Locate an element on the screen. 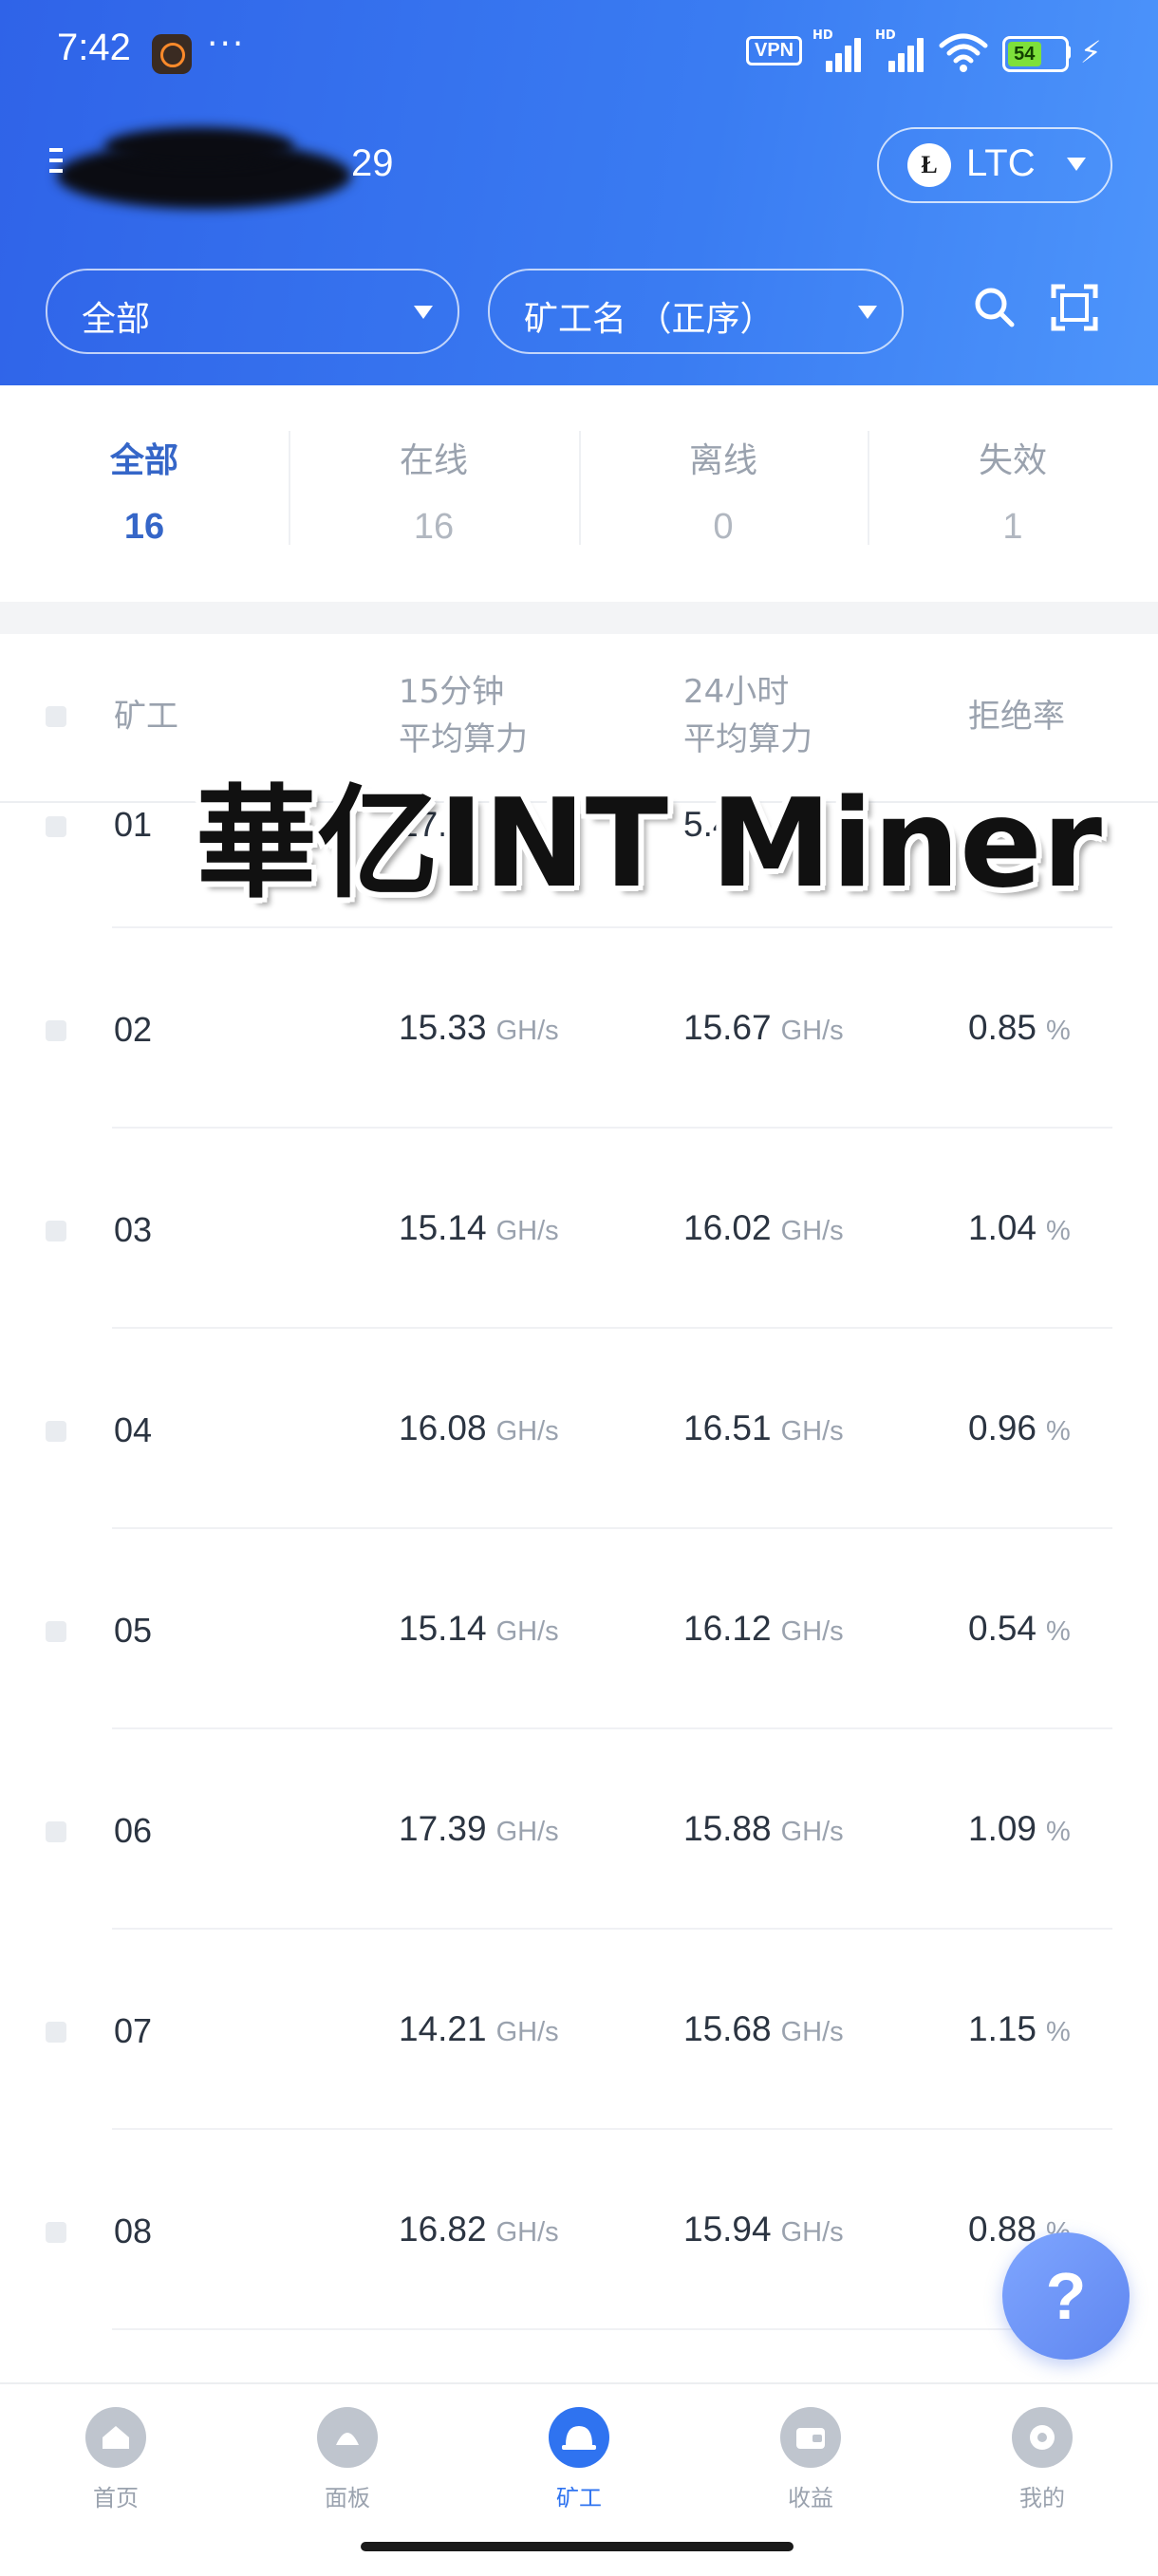  search-icon is located at coordinates (994, 307).